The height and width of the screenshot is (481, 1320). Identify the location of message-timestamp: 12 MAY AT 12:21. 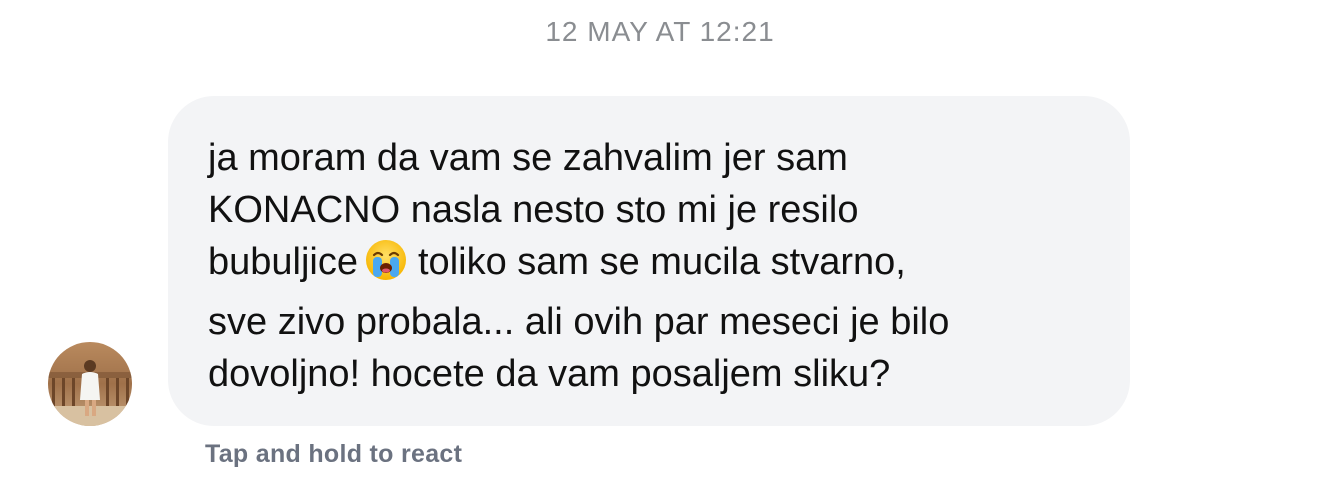
(660, 31).